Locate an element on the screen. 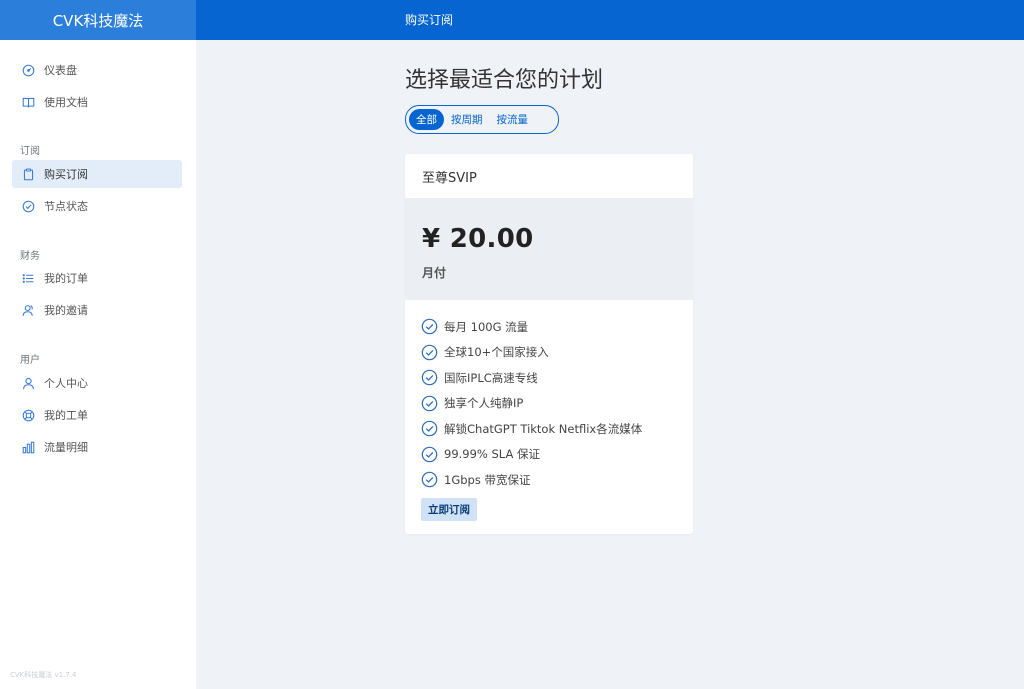  feature-item: 解锁ChatGPT Tiktok Netflix各流媒体 is located at coordinates (557, 429).